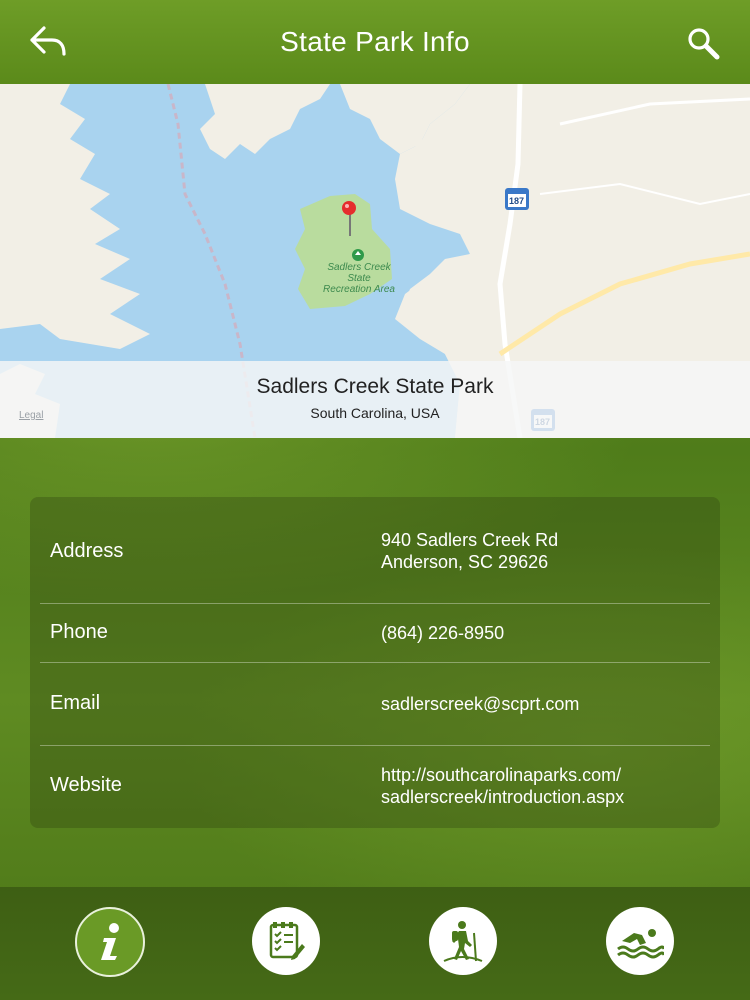 This screenshot has width=750, height=1000. I want to click on search-icon, so click(704, 44).